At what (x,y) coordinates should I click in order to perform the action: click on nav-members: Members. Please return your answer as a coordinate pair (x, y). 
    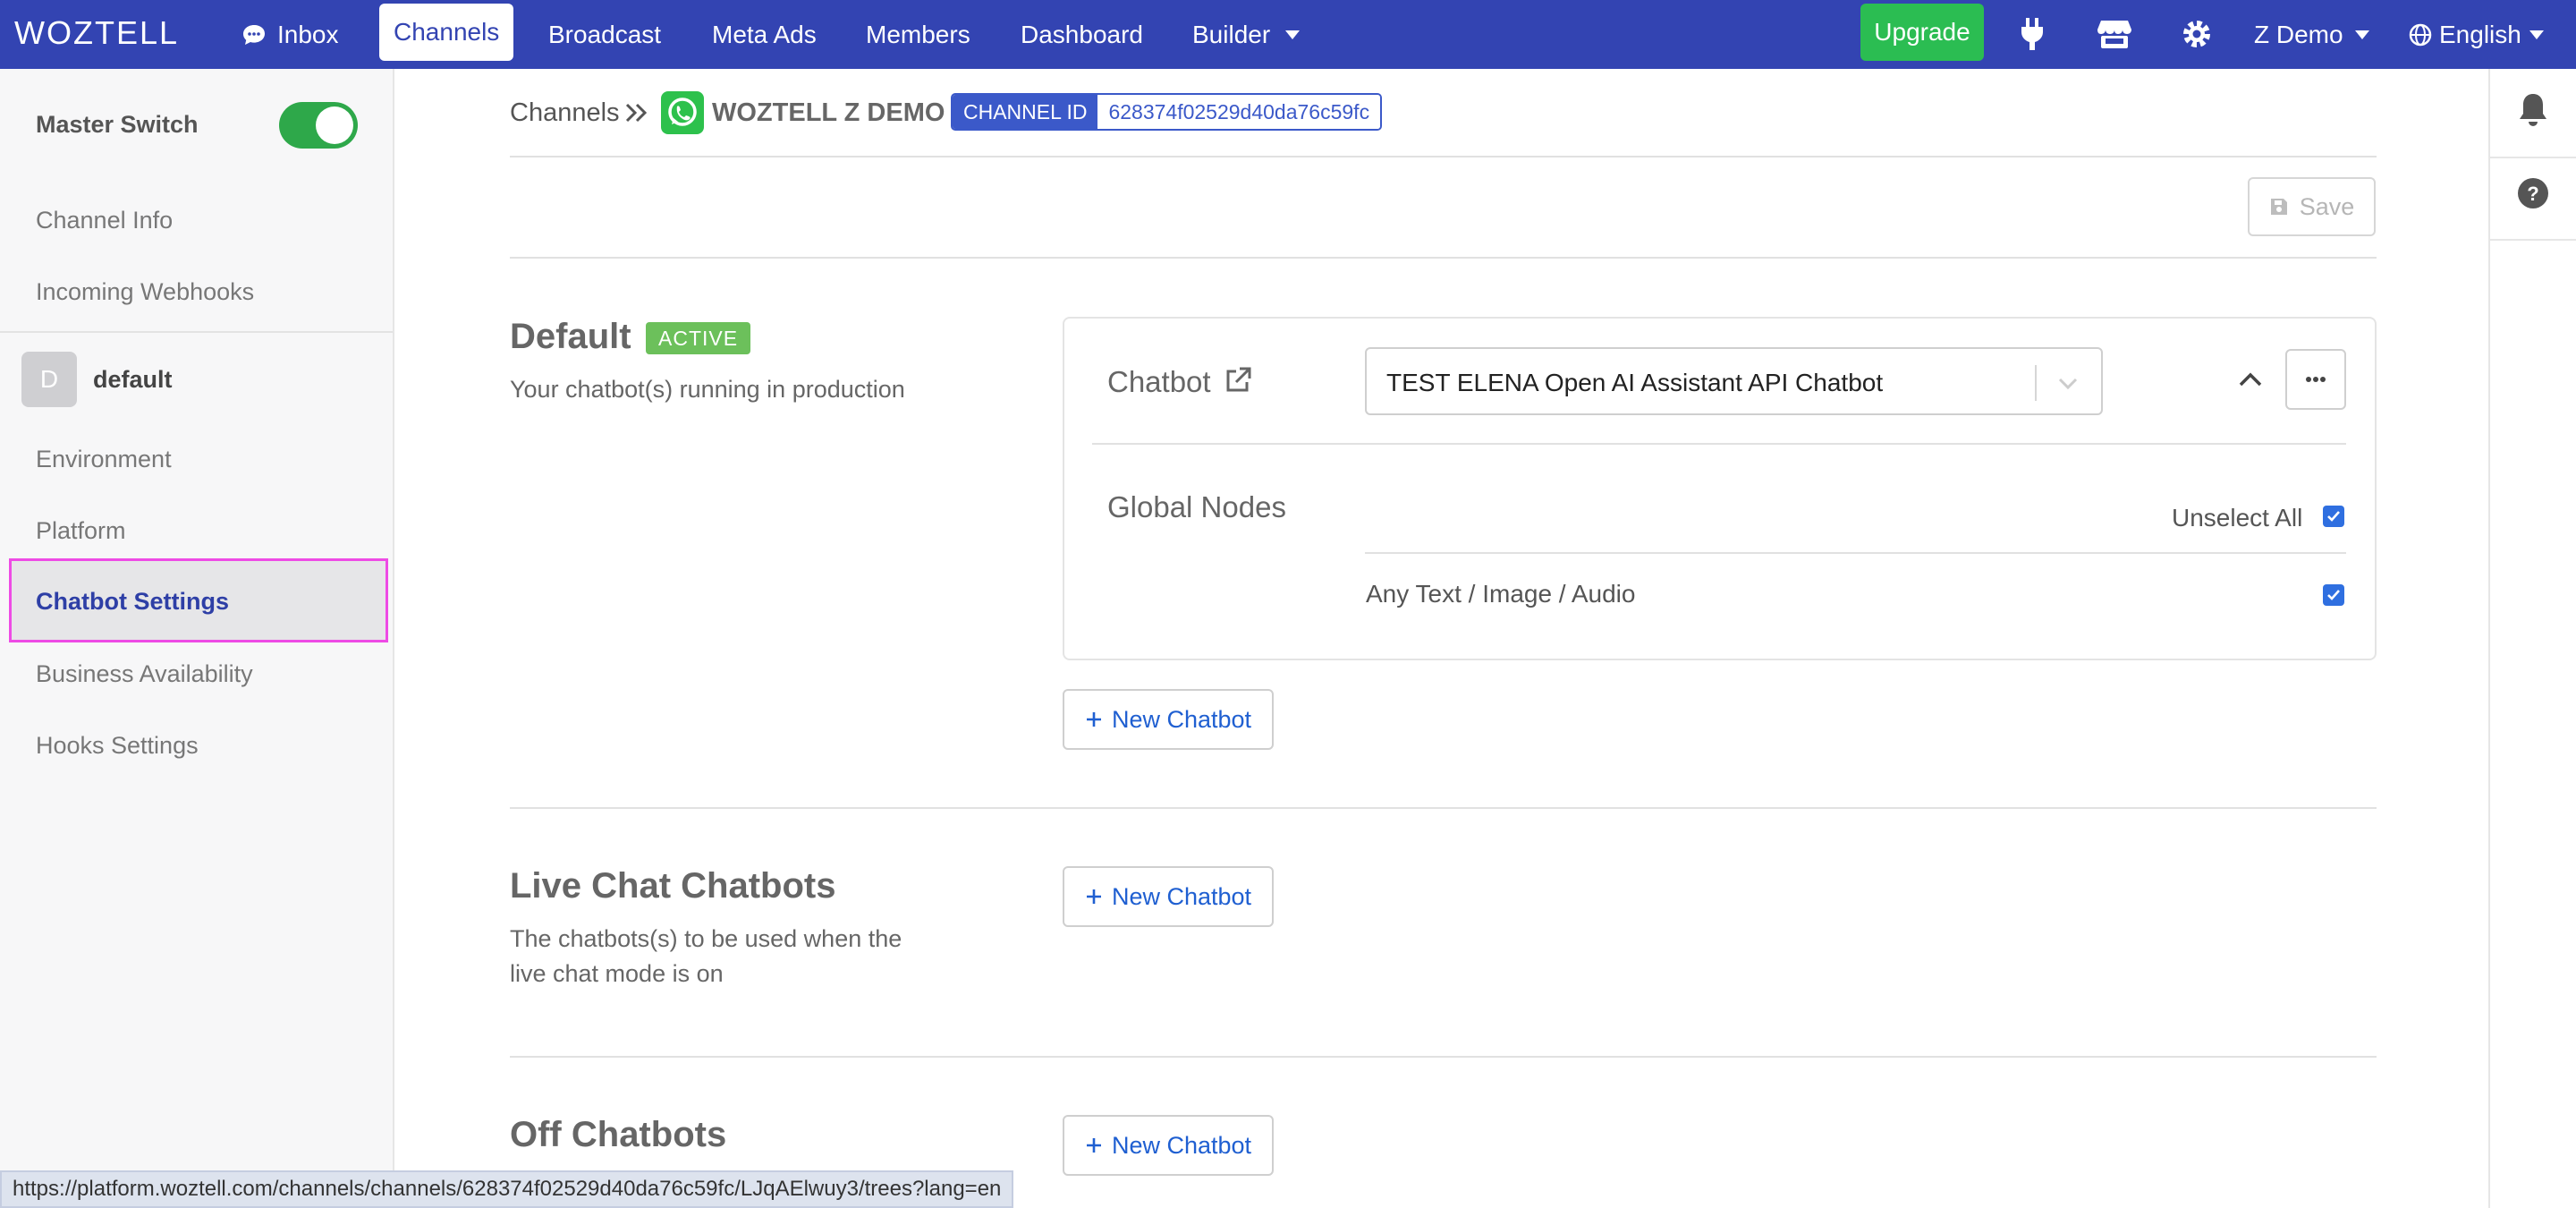
    Looking at the image, I should click on (918, 34).